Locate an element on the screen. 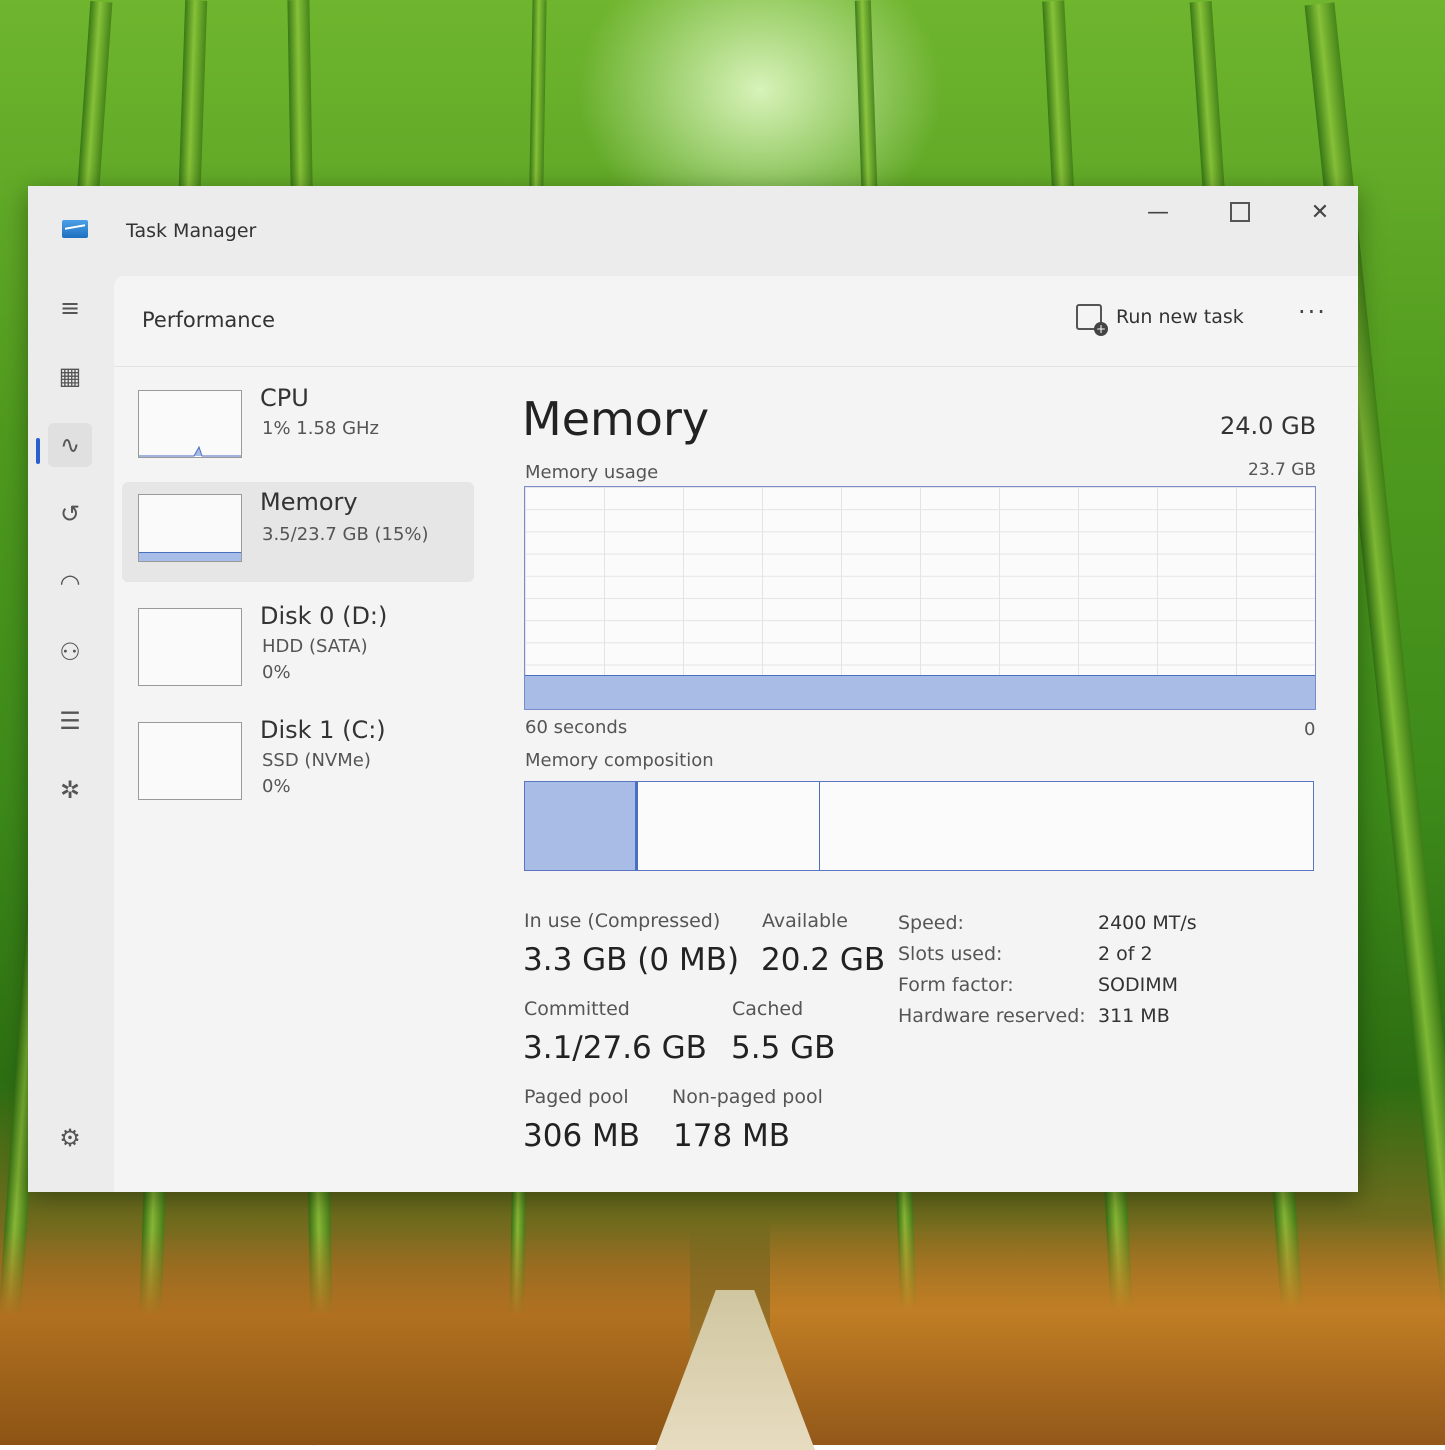 The width and height of the screenshot is (1445, 1450). task-manager-app-icon is located at coordinates (75, 229).